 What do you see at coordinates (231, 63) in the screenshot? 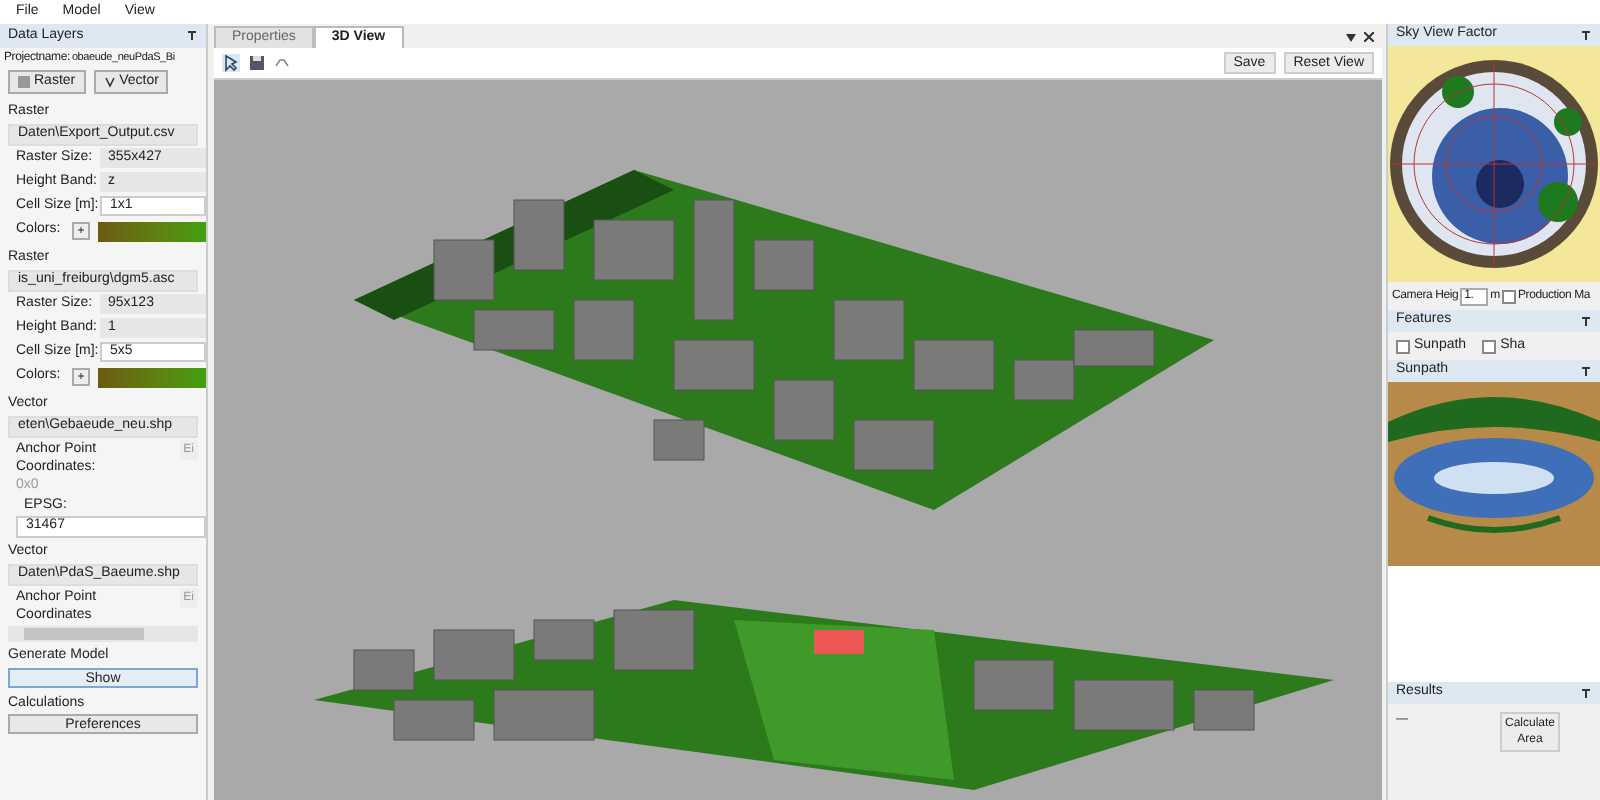
I see `pointer-tool-icon` at bounding box center [231, 63].